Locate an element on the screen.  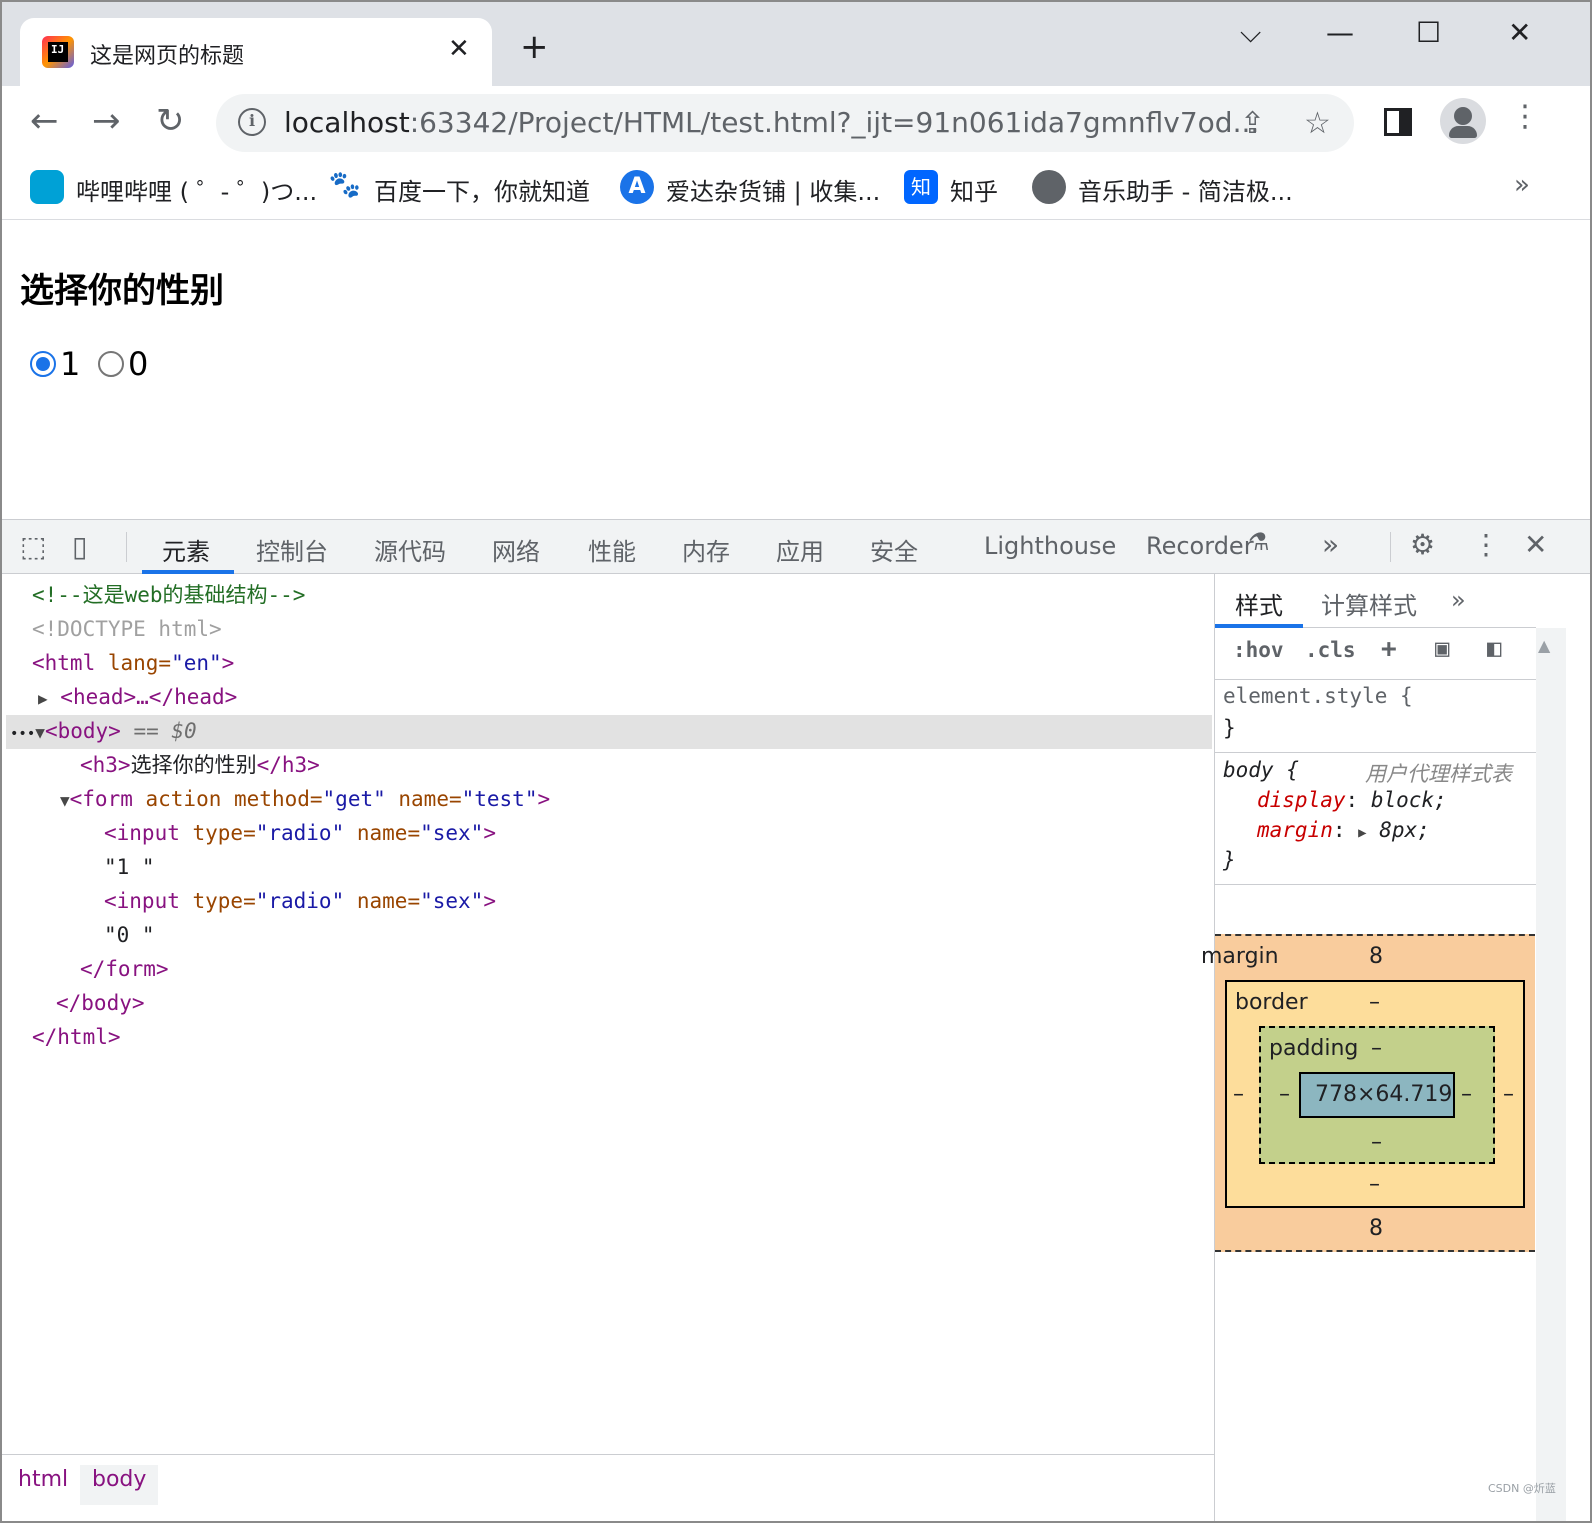
globe-icon is located at coordinates (1049, 187).